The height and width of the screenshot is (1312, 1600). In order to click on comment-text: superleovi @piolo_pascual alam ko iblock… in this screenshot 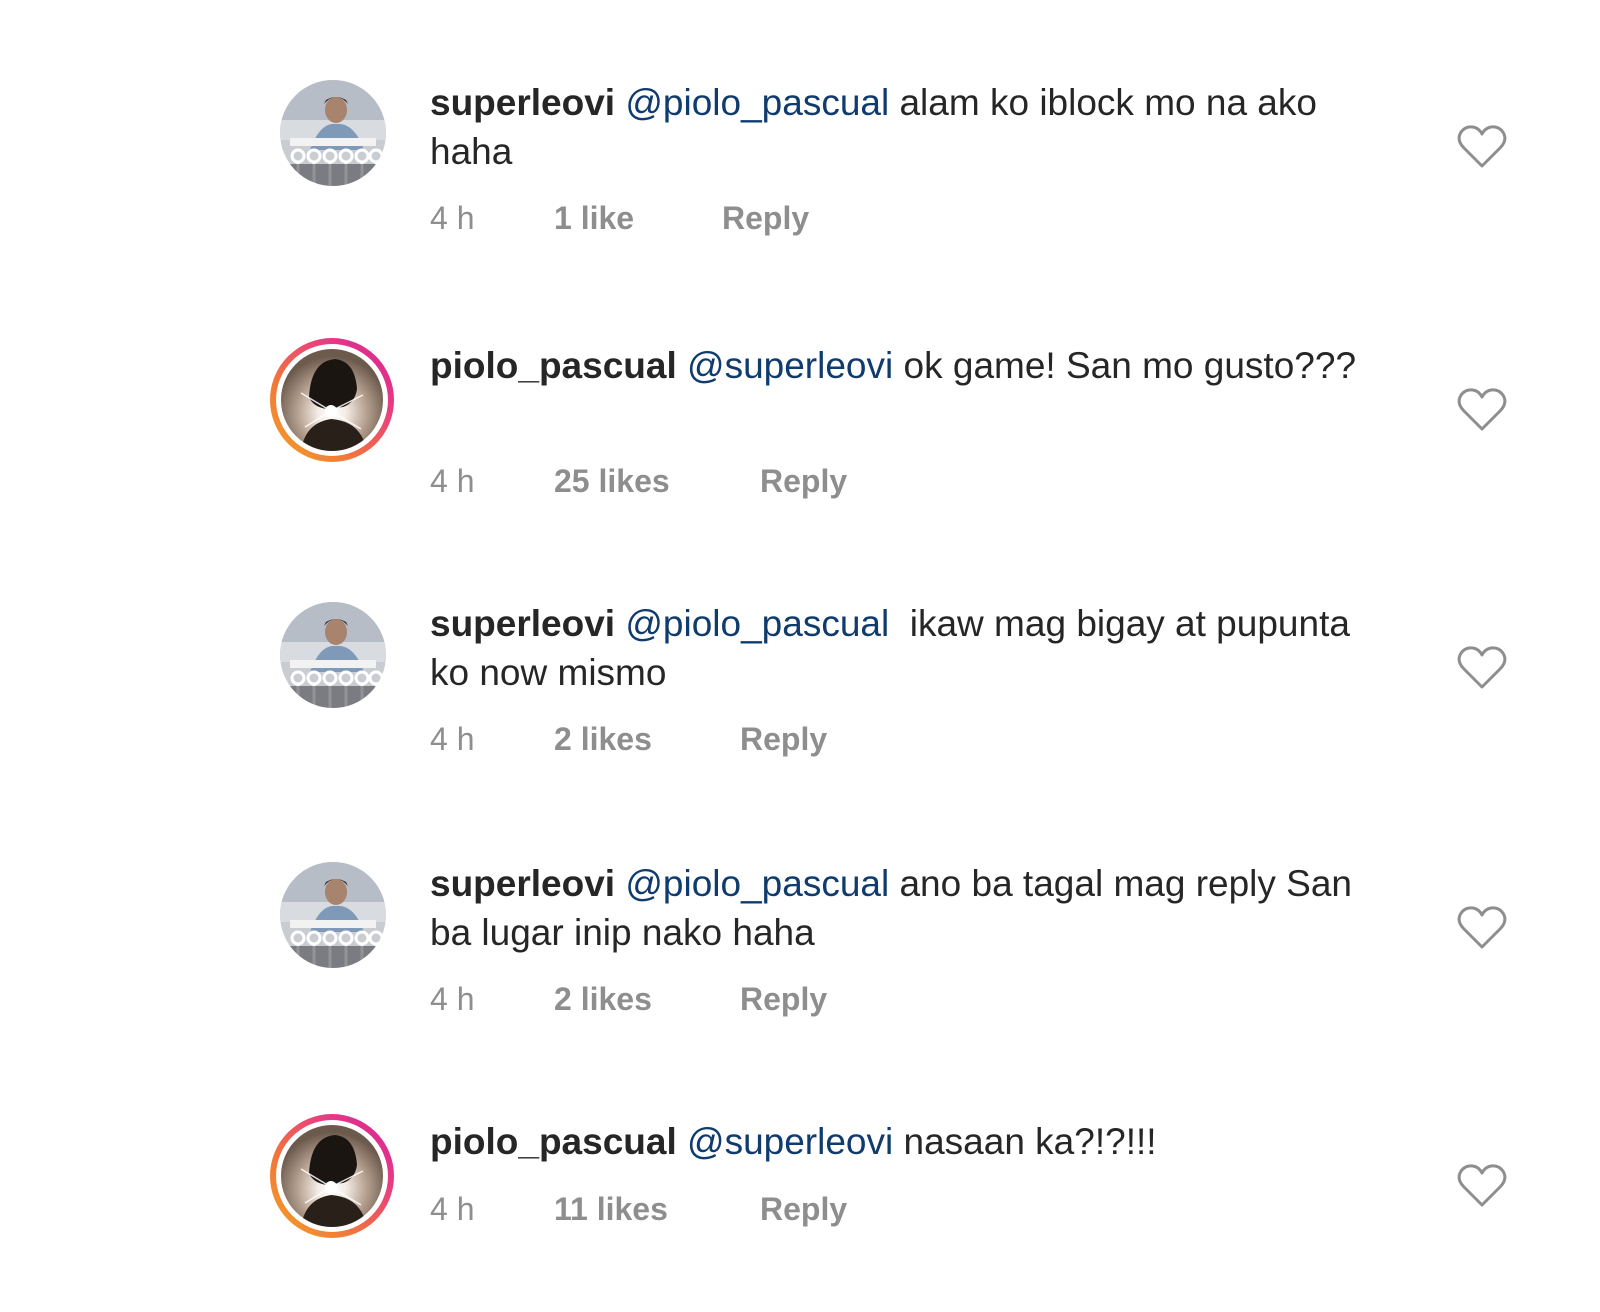, I will do `click(900, 127)`.